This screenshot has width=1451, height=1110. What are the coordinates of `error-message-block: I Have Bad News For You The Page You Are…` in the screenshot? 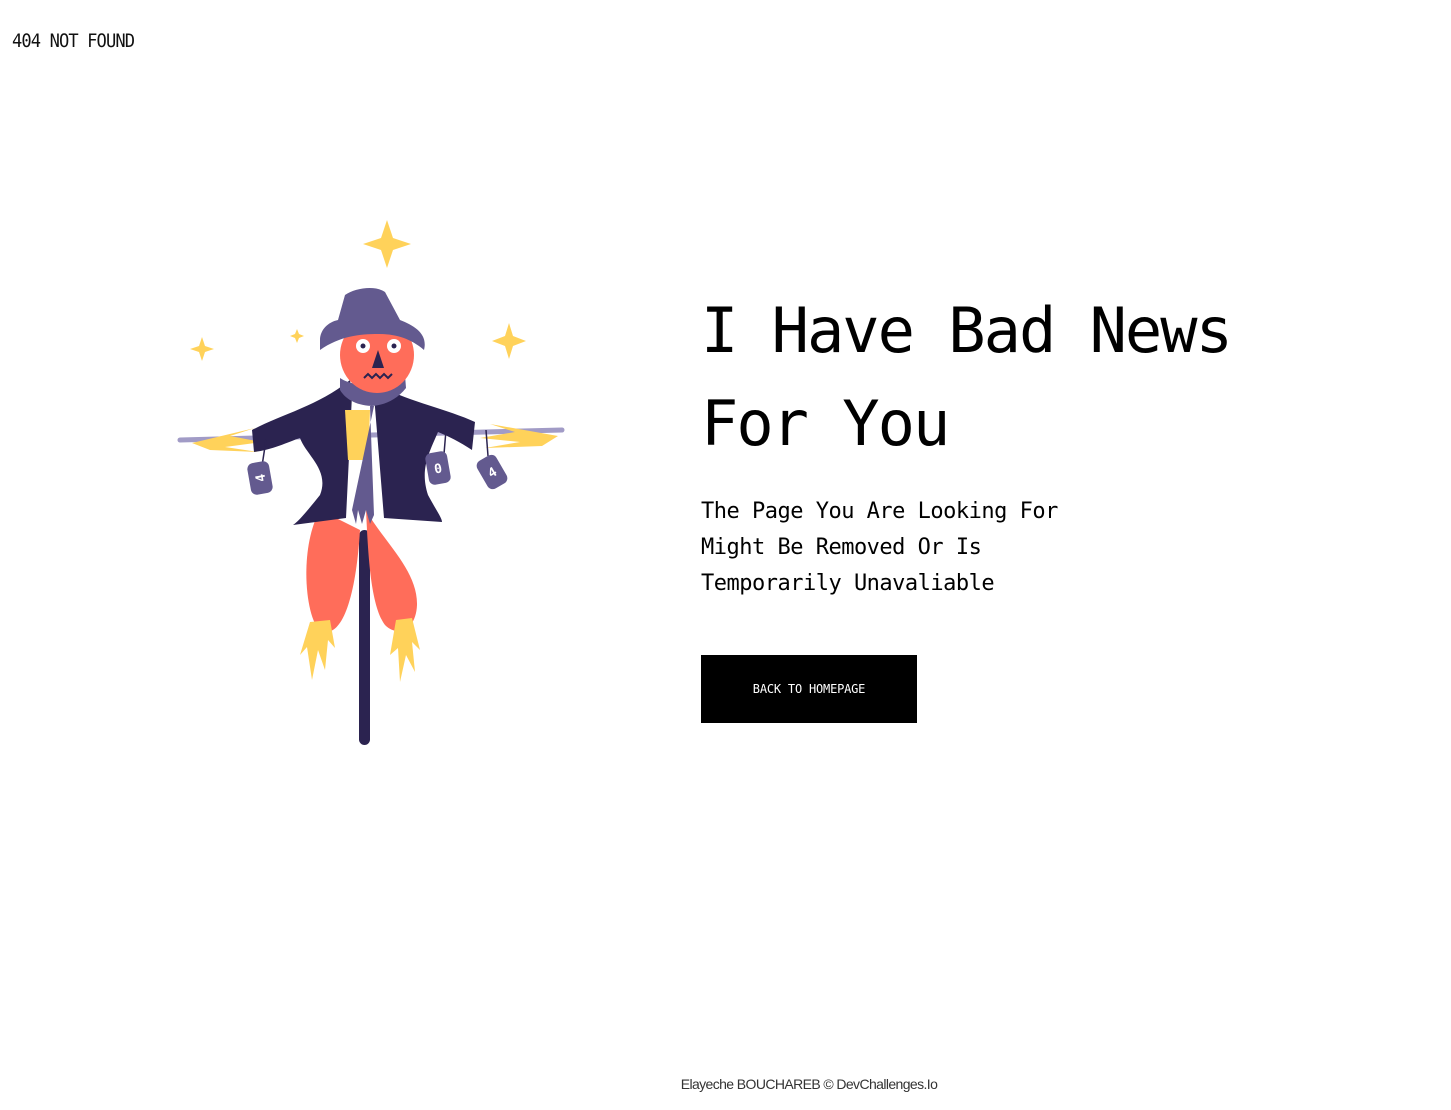 It's located at (1051, 443).